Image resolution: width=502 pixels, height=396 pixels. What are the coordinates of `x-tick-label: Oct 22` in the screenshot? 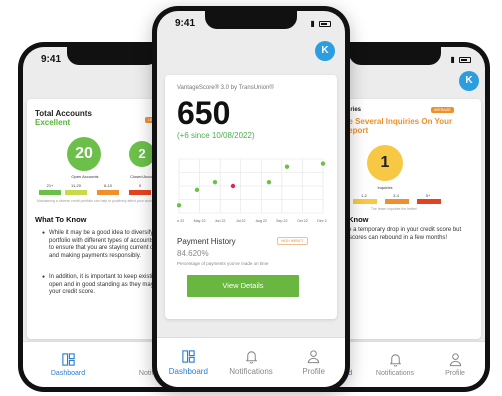 It's located at (302, 221).